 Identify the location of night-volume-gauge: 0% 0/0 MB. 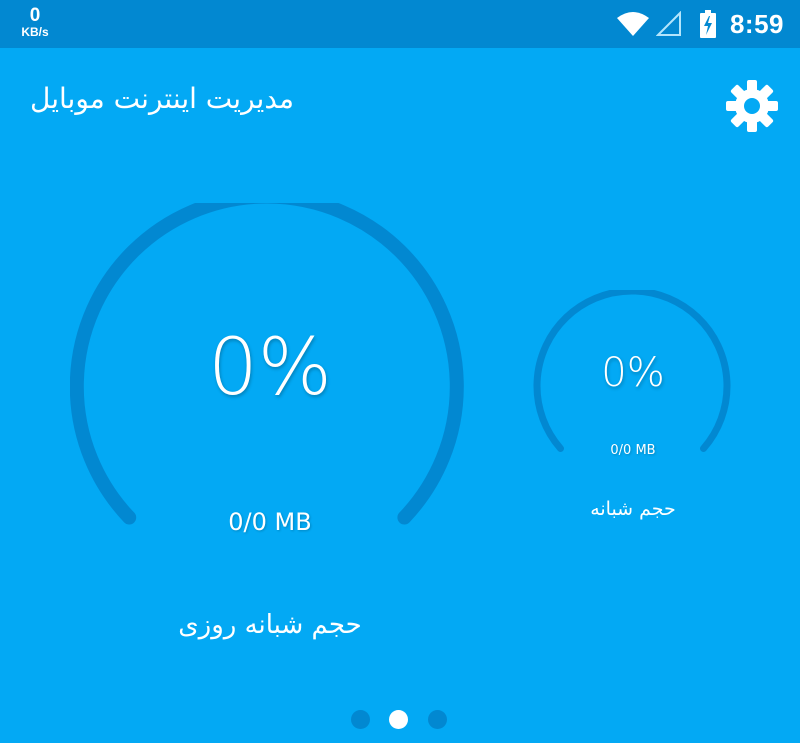
(633, 379).